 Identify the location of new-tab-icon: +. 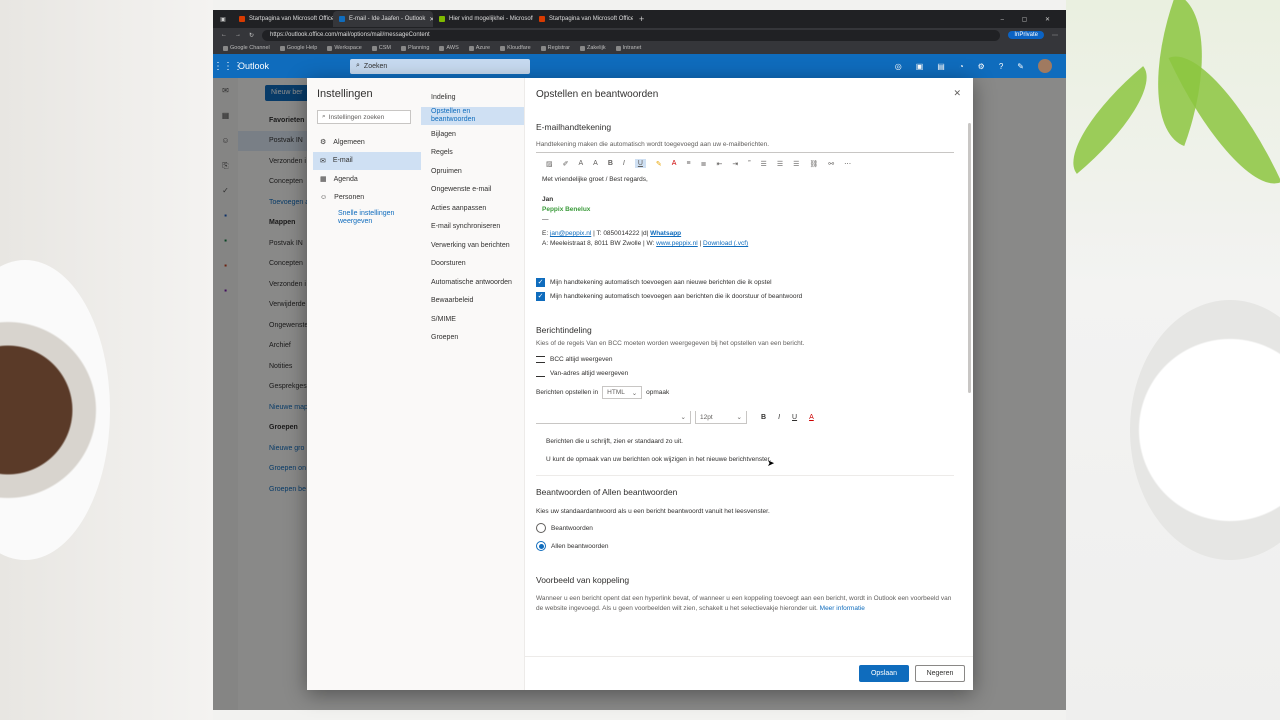
(641, 19).